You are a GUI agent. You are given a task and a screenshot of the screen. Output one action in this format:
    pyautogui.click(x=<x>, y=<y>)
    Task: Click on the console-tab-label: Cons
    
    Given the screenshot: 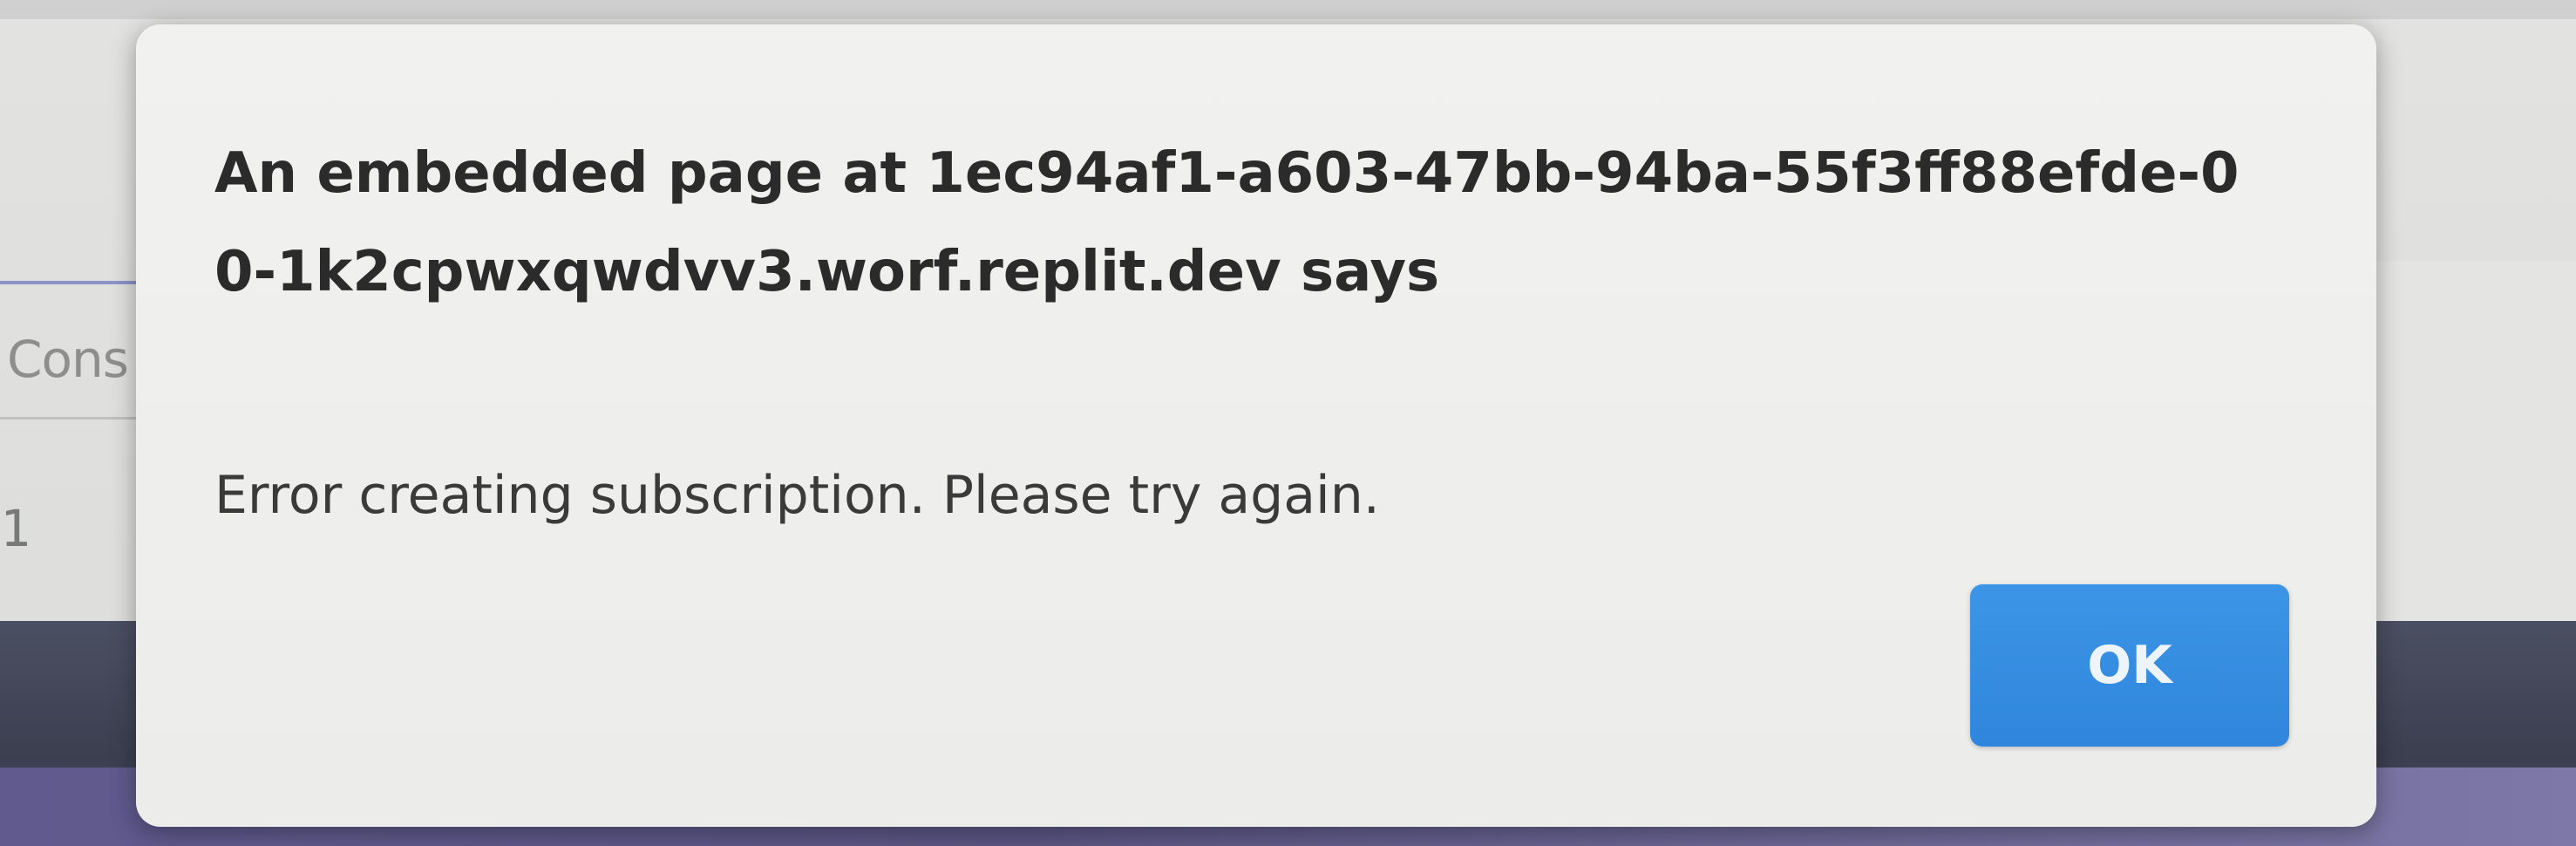 What is the action you would take?
    pyautogui.click(x=68, y=359)
    